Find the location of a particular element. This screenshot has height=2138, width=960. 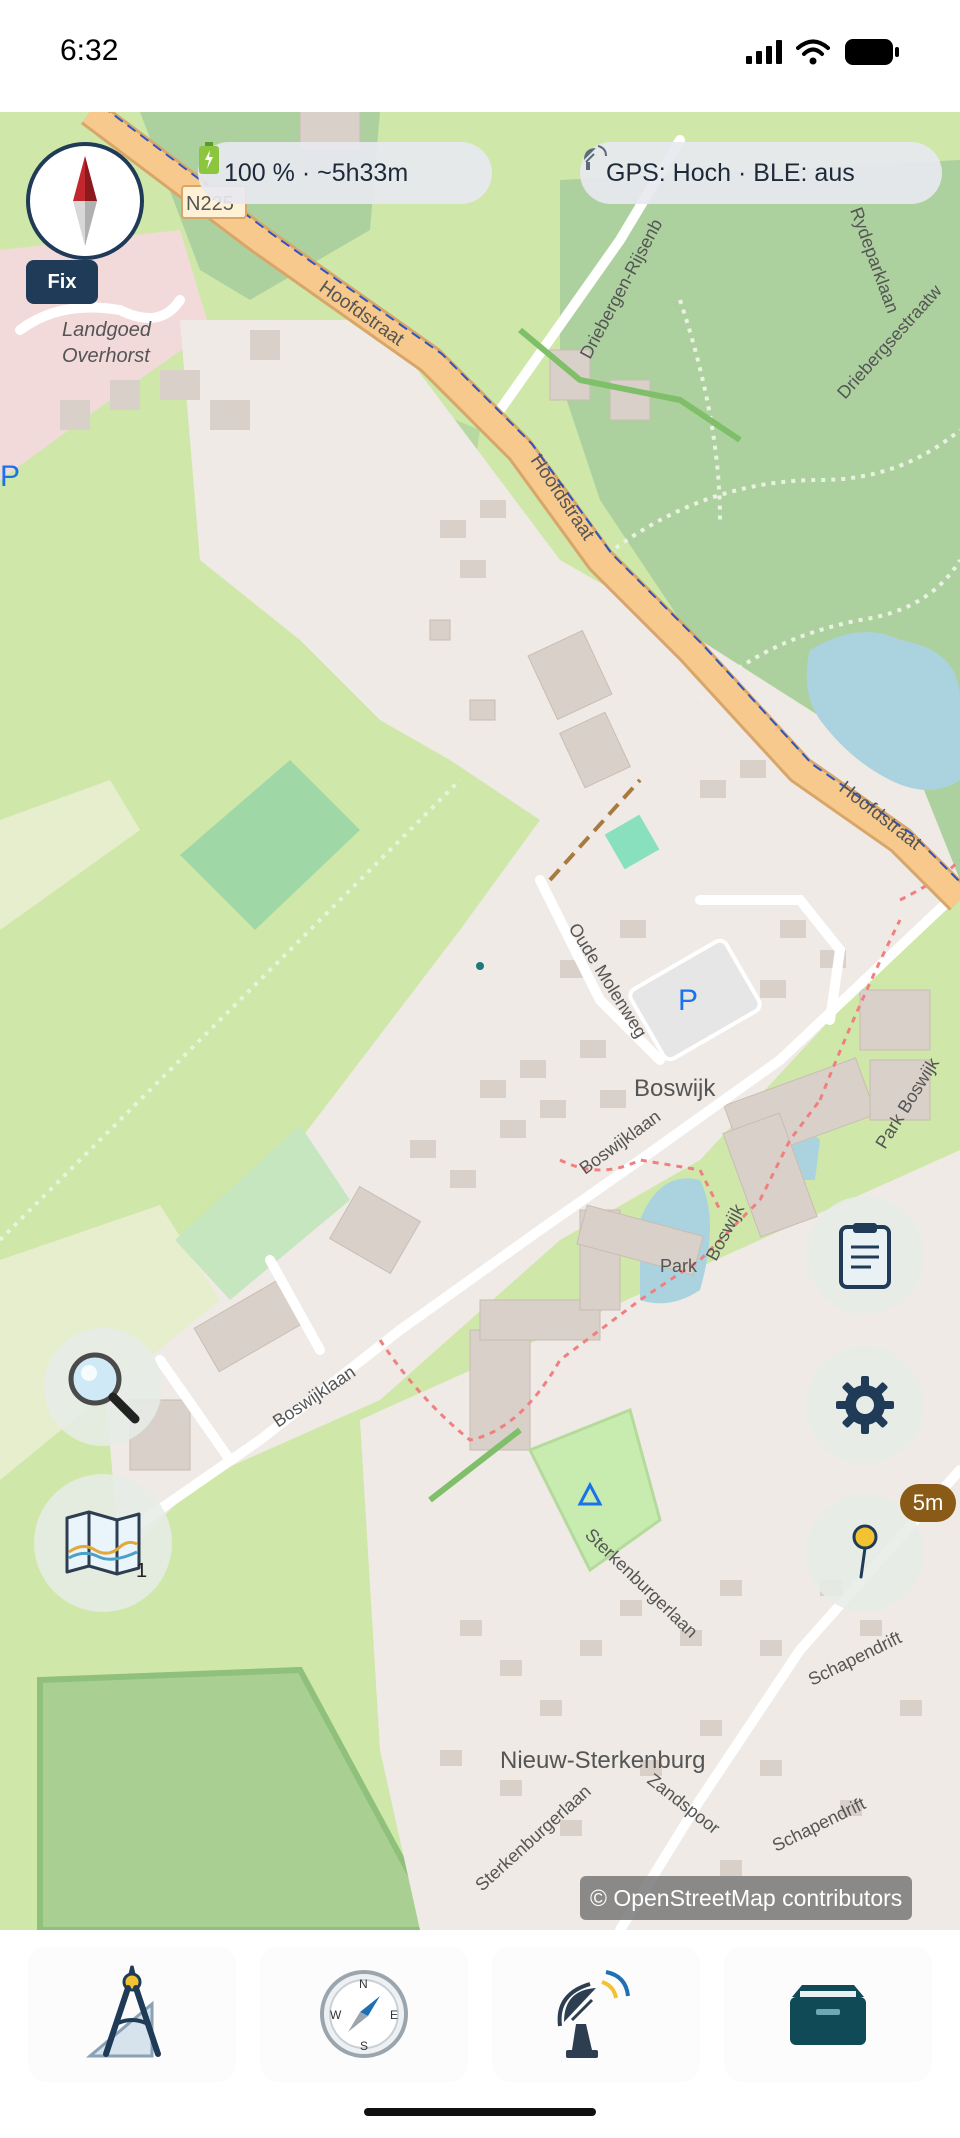

status-time: 6:32 is located at coordinates (89, 50).